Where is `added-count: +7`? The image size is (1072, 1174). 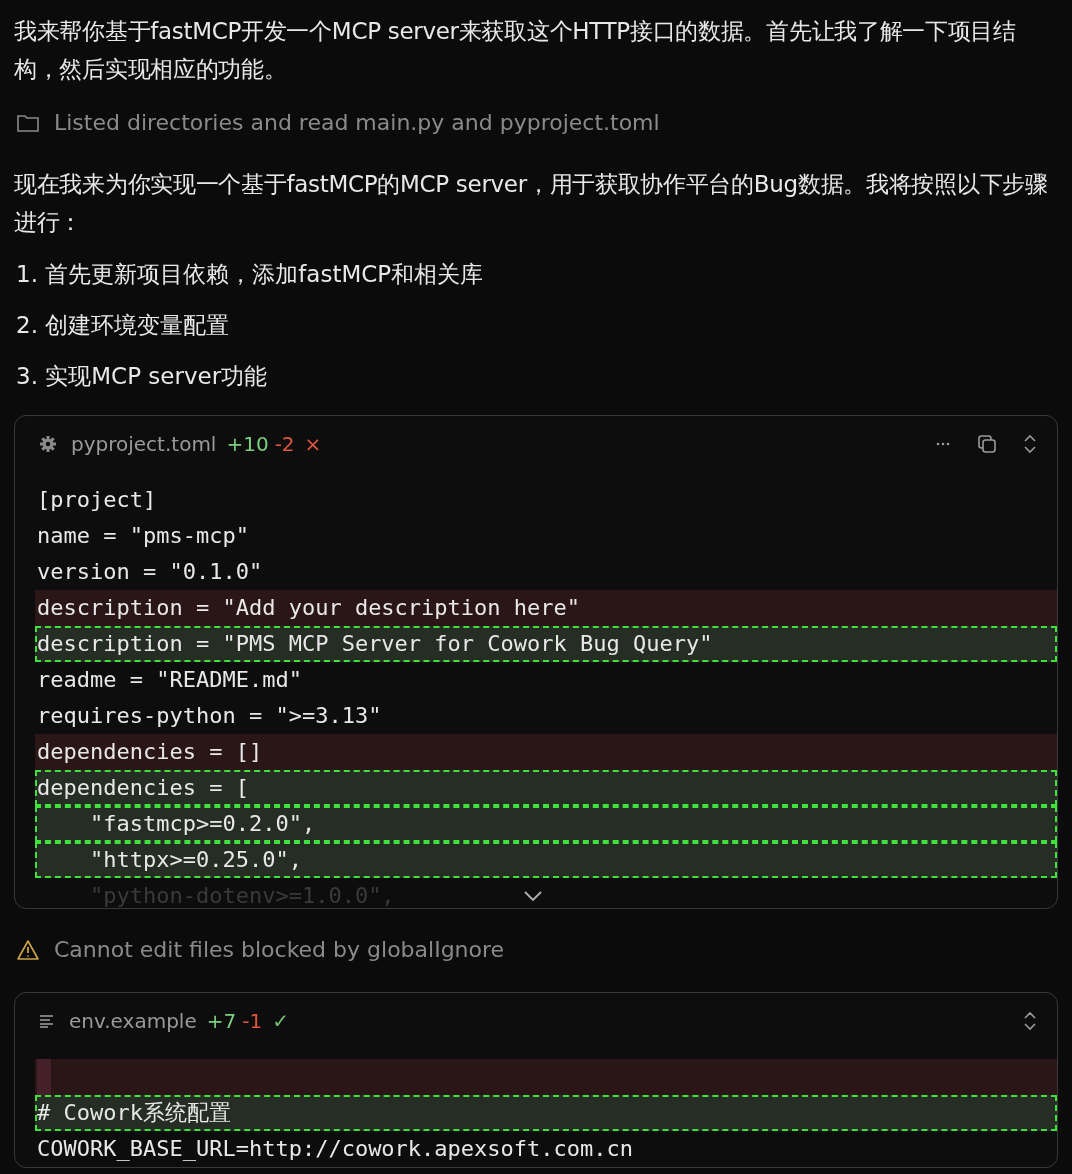
added-count: +7 is located at coordinates (221, 1021).